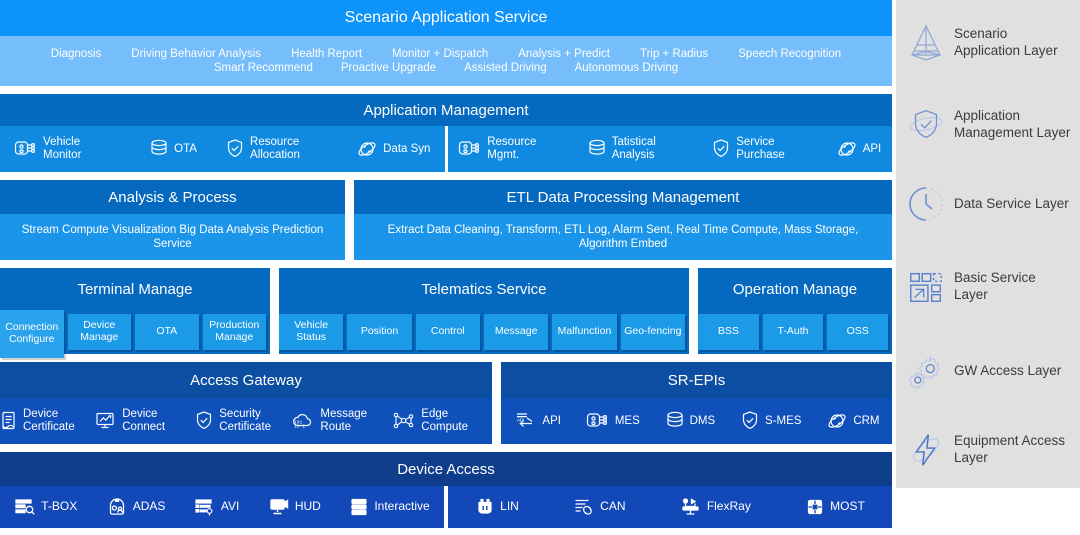 The width and height of the screenshot is (1080, 535). What do you see at coordinates (988, 125) in the screenshot?
I see `sidebar-item-application-management-layer: Application Management Layer` at bounding box center [988, 125].